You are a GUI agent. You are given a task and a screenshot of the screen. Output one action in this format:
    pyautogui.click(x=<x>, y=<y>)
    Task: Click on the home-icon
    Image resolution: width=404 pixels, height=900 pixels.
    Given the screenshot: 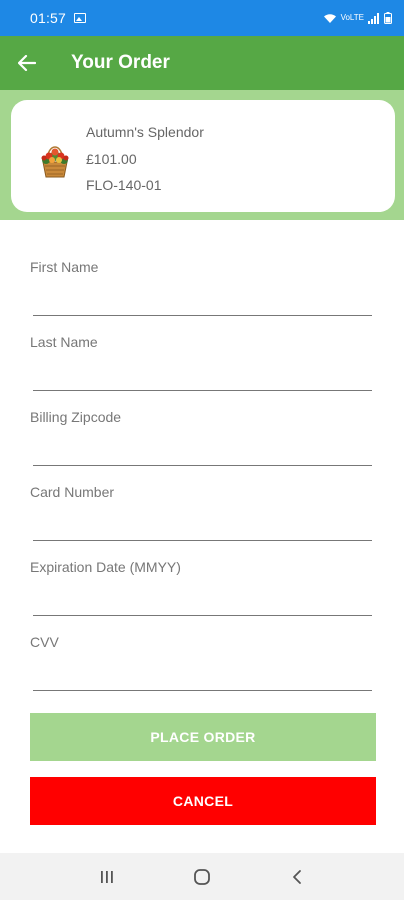 What is the action you would take?
    pyautogui.click(x=202, y=876)
    